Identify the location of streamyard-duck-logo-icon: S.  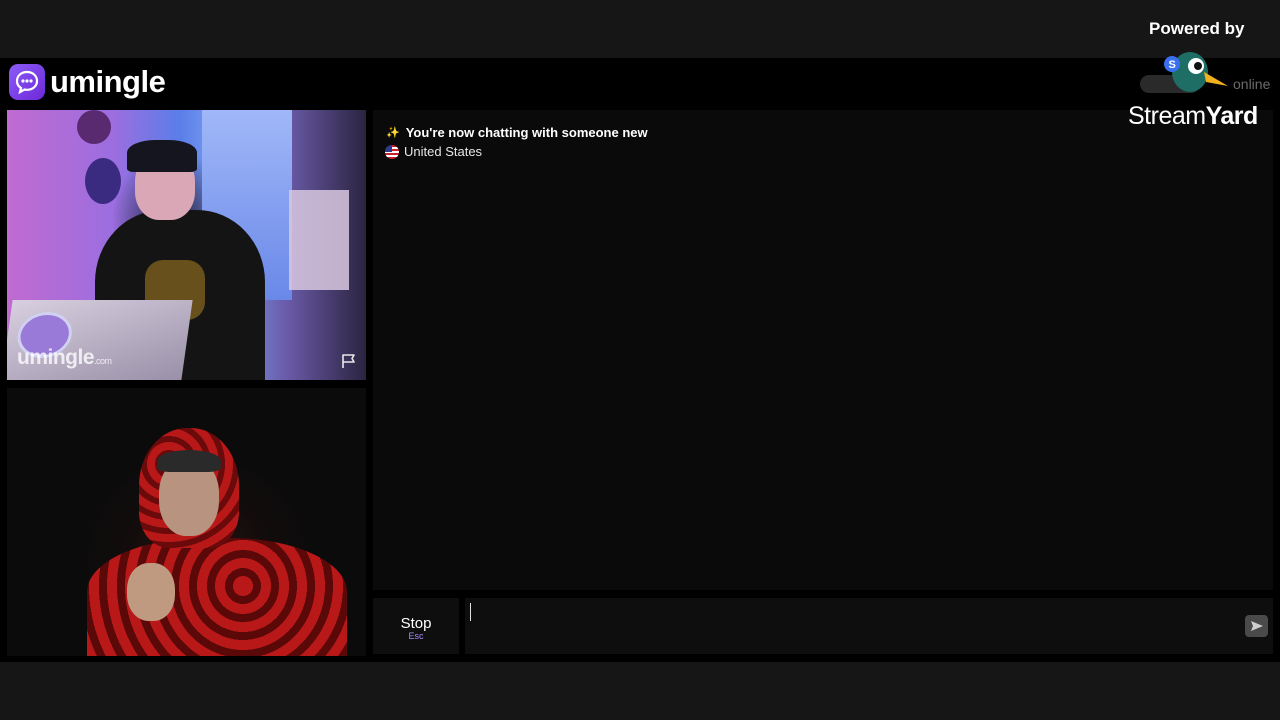
(1195, 72).